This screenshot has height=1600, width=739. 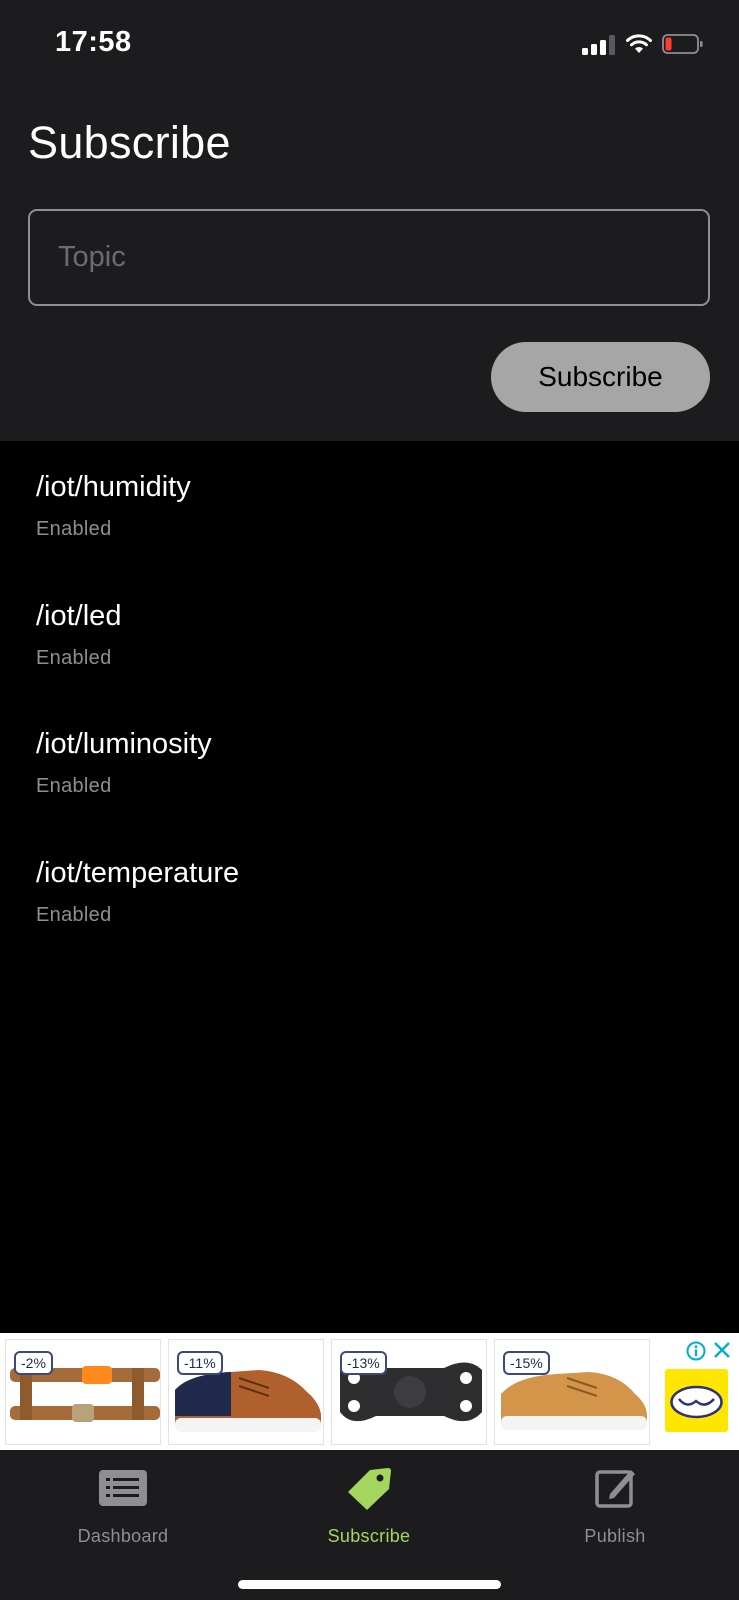 What do you see at coordinates (123, 1536) in the screenshot?
I see `tab-label: Dashboard` at bounding box center [123, 1536].